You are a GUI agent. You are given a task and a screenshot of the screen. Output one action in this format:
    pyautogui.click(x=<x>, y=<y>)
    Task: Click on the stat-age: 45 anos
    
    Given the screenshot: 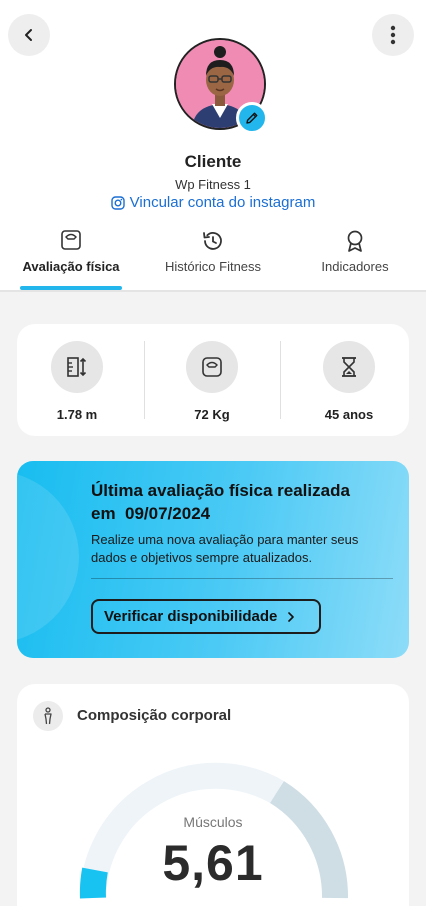 What is the action you would take?
    pyautogui.click(x=349, y=380)
    